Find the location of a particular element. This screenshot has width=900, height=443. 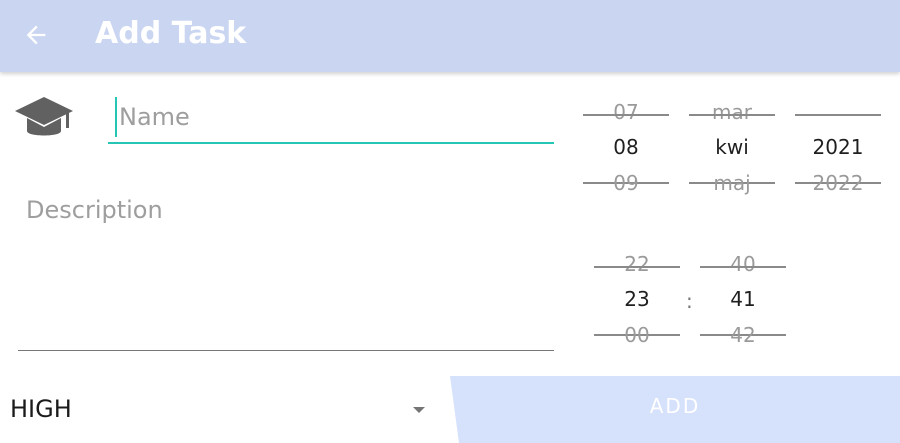

add-button-label: ADD is located at coordinates (675, 406).